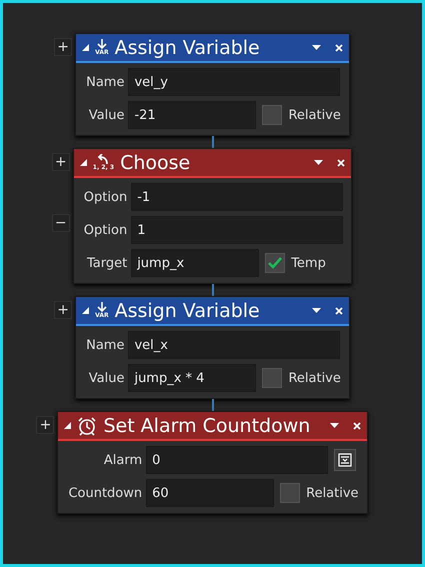  Describe the element at coordinates (107, 263) in the screenshot. I see `field-label: Target` at that location.